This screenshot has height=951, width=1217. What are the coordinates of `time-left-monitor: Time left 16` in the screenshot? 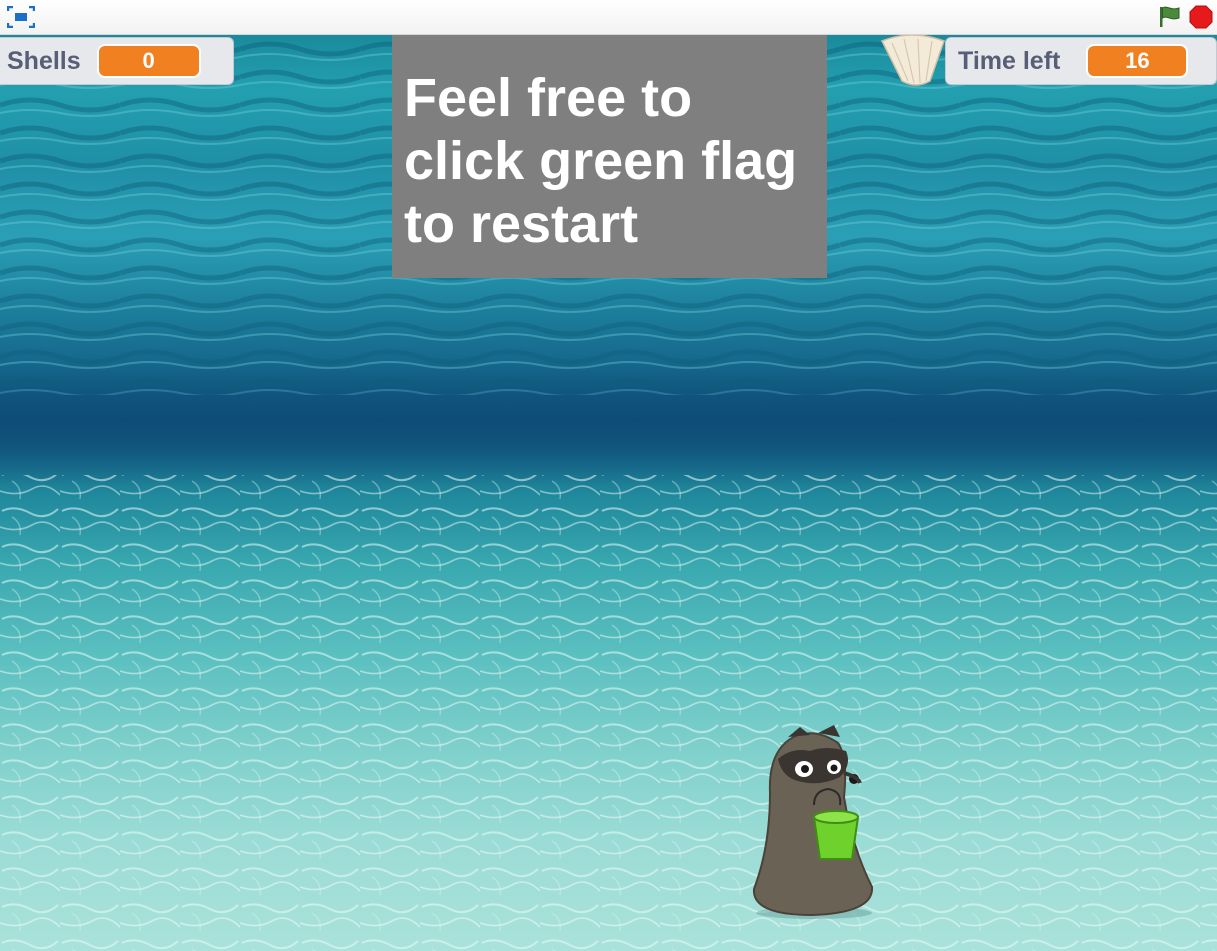 It's located at (1081, 61).